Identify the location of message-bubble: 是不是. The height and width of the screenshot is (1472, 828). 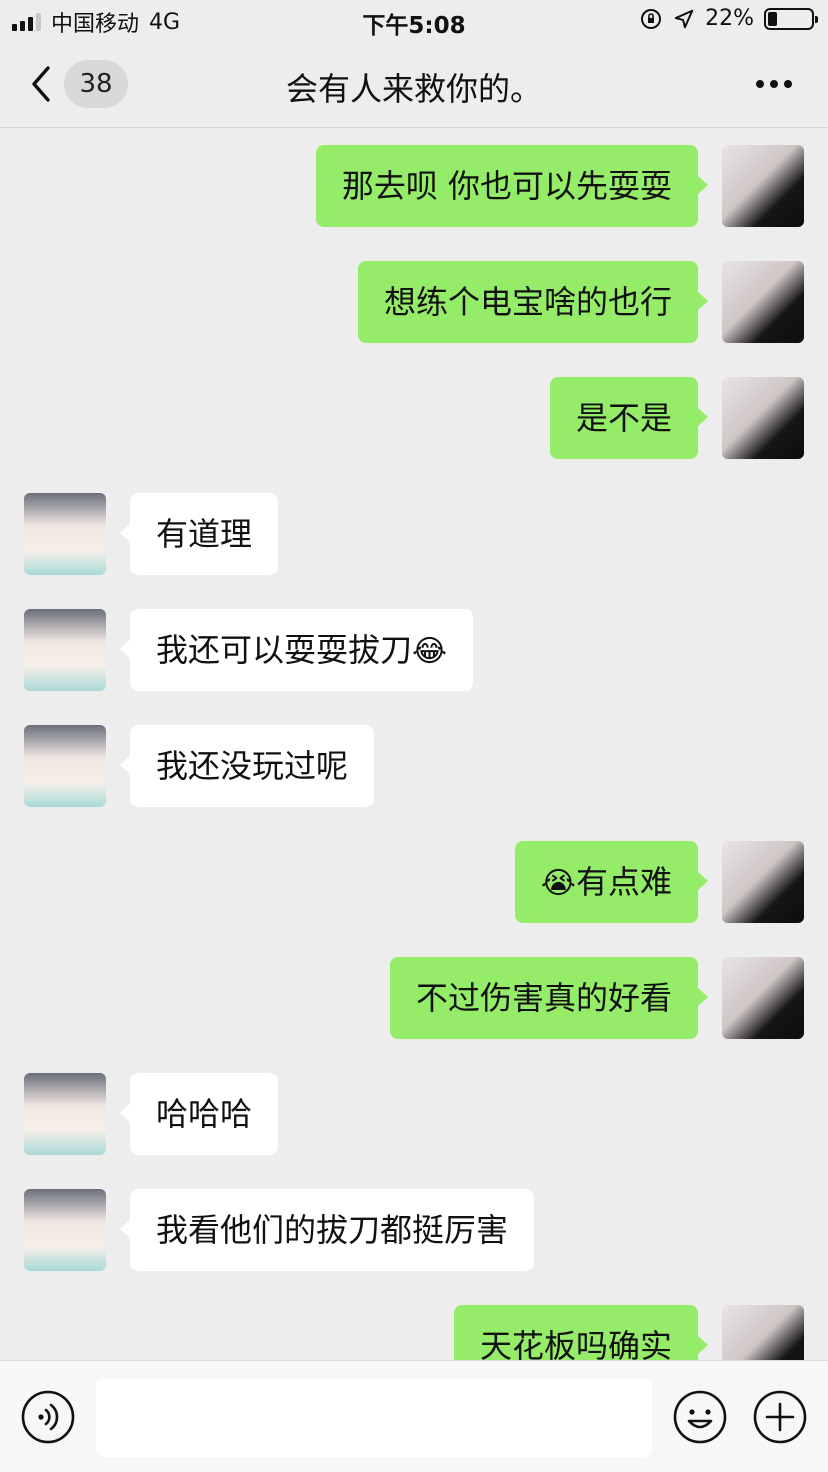
(629, 418).